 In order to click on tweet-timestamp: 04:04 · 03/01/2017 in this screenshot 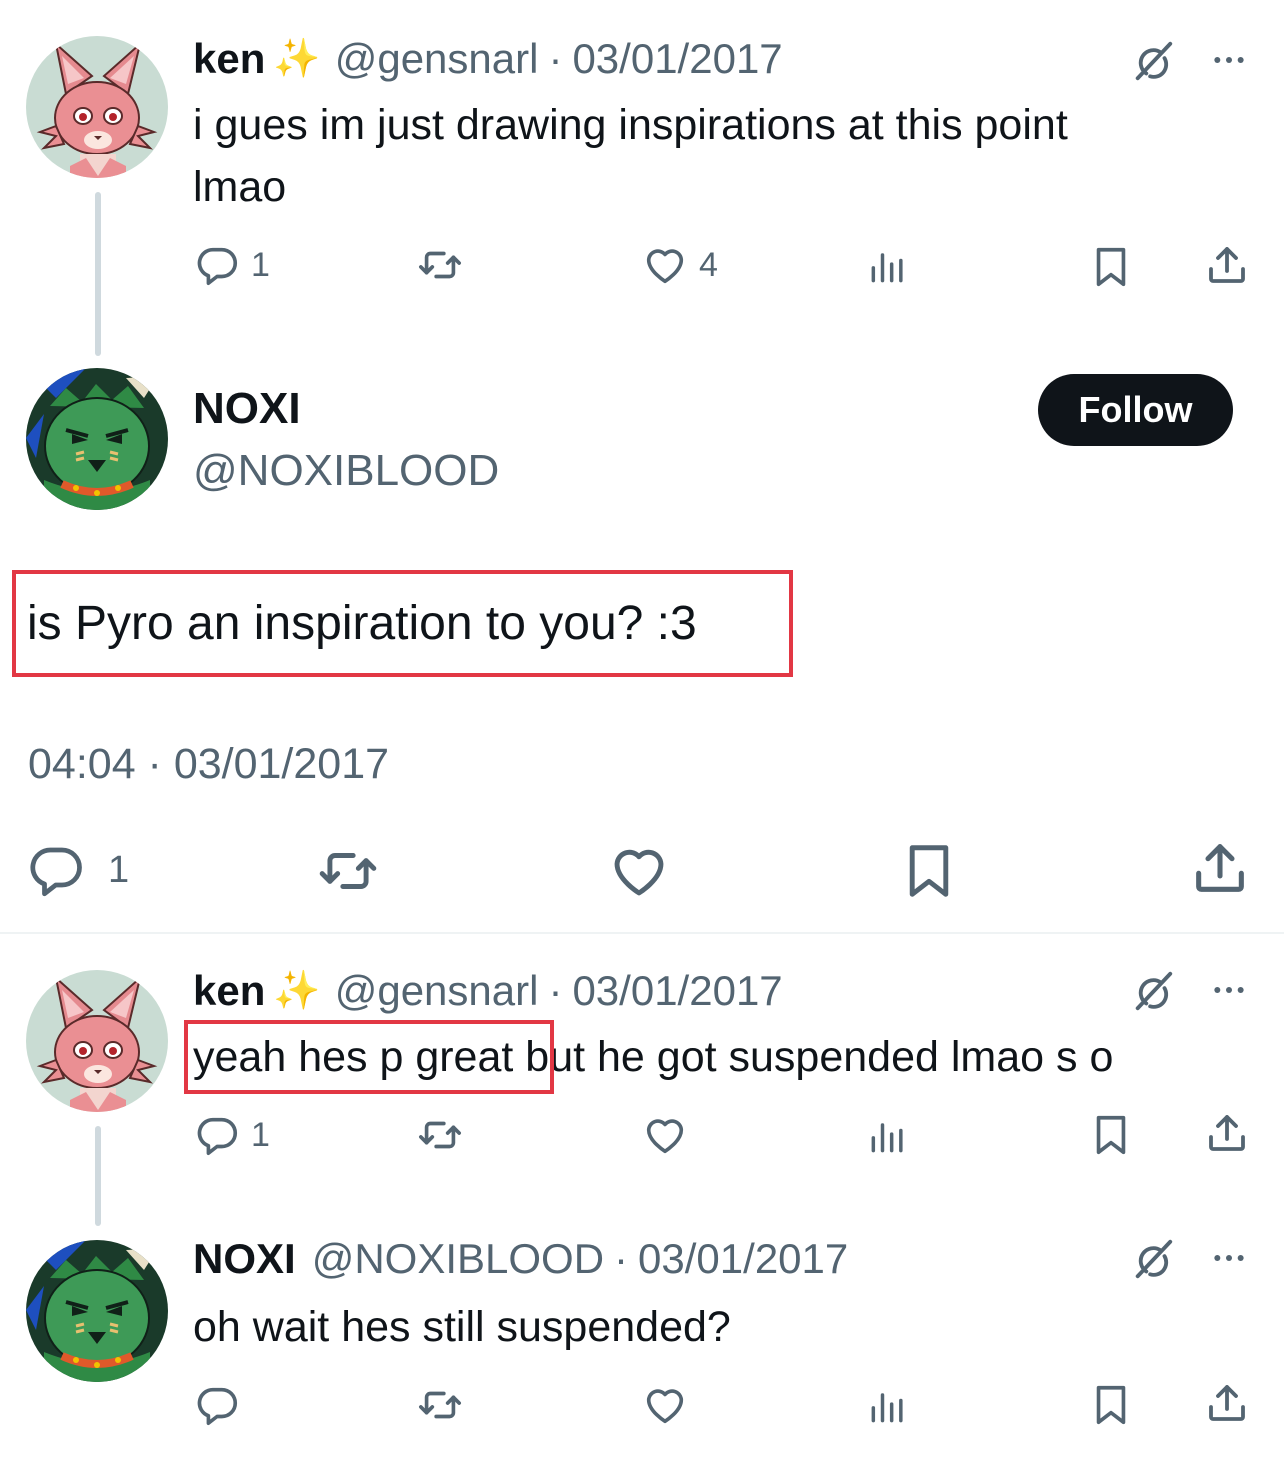, I will do `click(208, 764)`.